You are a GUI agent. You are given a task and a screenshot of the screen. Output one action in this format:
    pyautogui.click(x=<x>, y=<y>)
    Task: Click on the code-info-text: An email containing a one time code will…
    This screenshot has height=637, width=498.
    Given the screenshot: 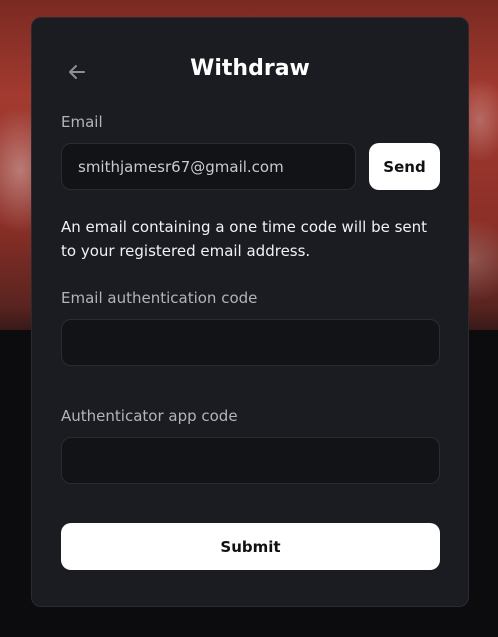 What is the action you would take?
    pyautogui.click(x=244, y=239)
    